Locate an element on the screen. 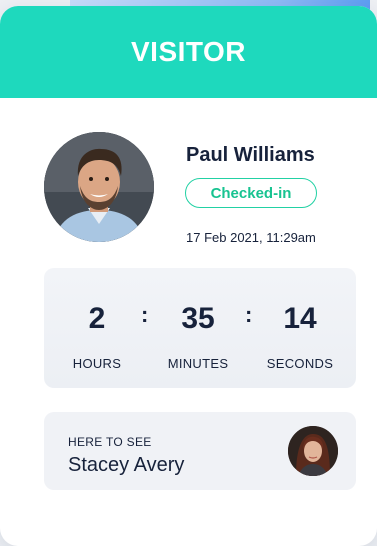  visitor-name: Paul Williams is located at coordinates (250, 155).